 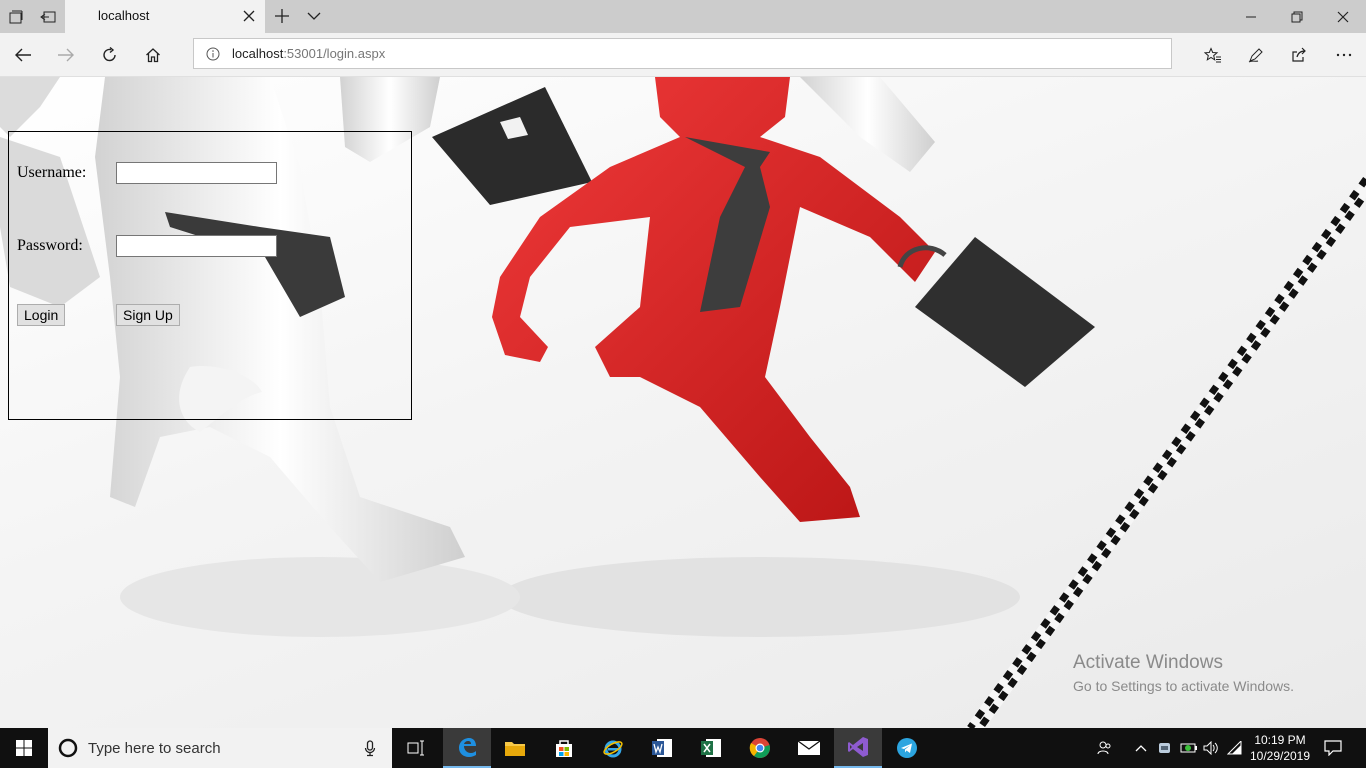 I want to click on signup-button: Sign Up, so click(x=148, y=315).